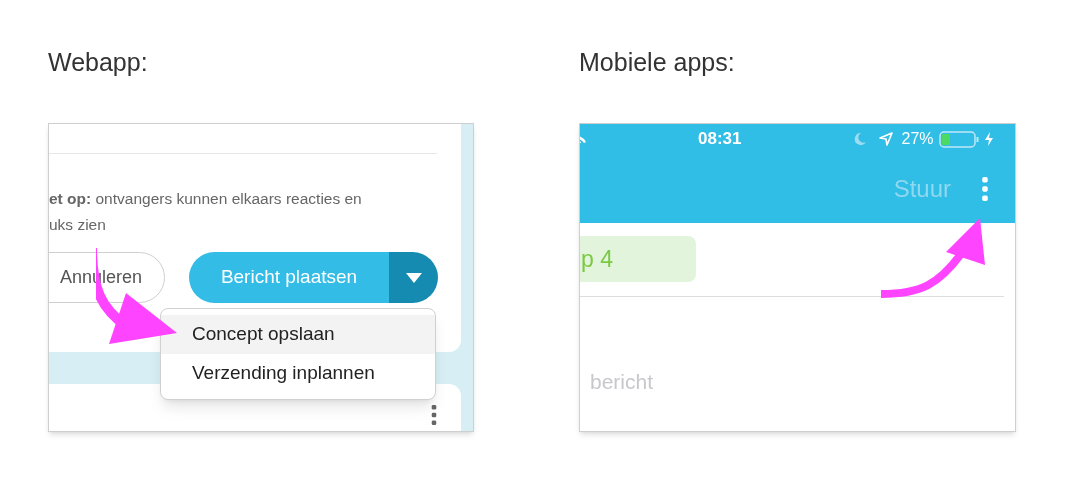  What do you see at coordinates (77, 225) in the screenshot?
I see `notice-text: uks zien` at bounding box center [77, 225].